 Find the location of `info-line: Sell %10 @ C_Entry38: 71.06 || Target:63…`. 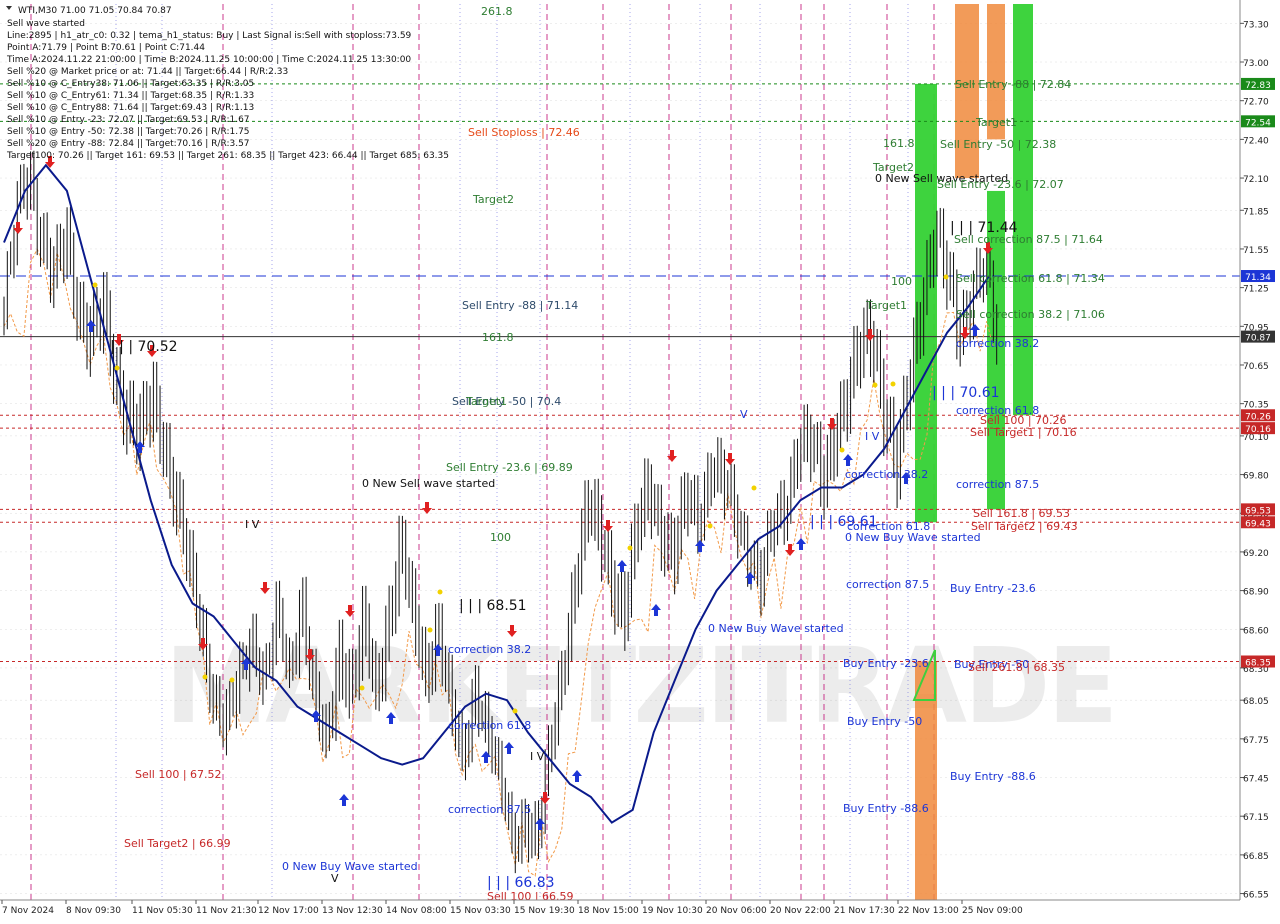

info-line: Sell %10 @ C_Entry38: 71.06 || Target:63… is located at coordinates (130, 84).